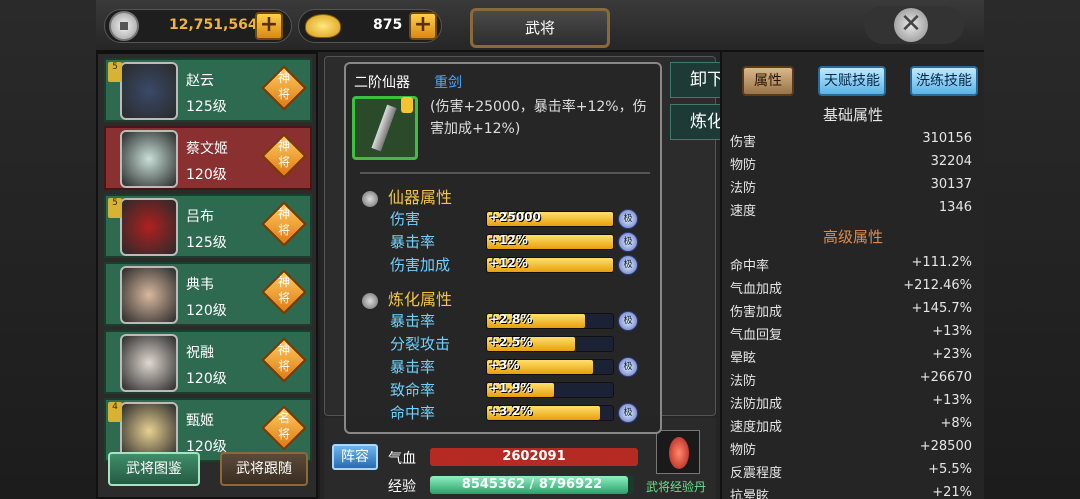  Describe the element at coordinates (284, 428) in the screenshot. I see `rank-badge: 名将` at that location.